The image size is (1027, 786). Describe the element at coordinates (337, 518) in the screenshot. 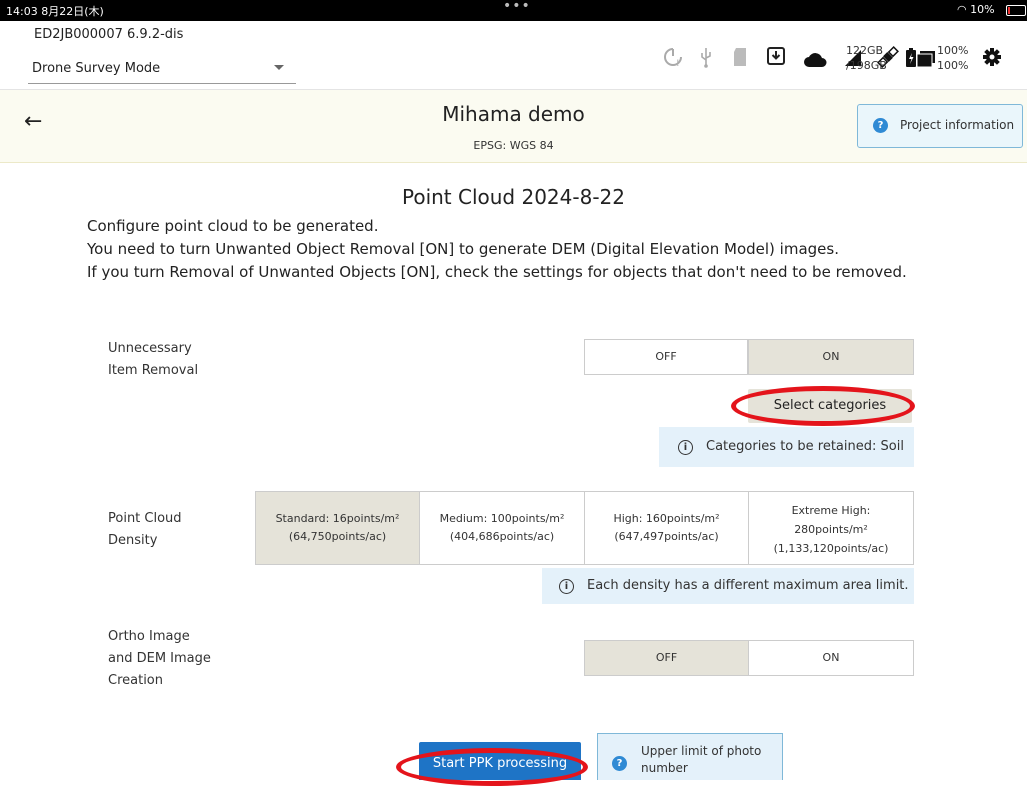

I see `density-option-standard-line-1: Standard: 16points/m²` at that location.